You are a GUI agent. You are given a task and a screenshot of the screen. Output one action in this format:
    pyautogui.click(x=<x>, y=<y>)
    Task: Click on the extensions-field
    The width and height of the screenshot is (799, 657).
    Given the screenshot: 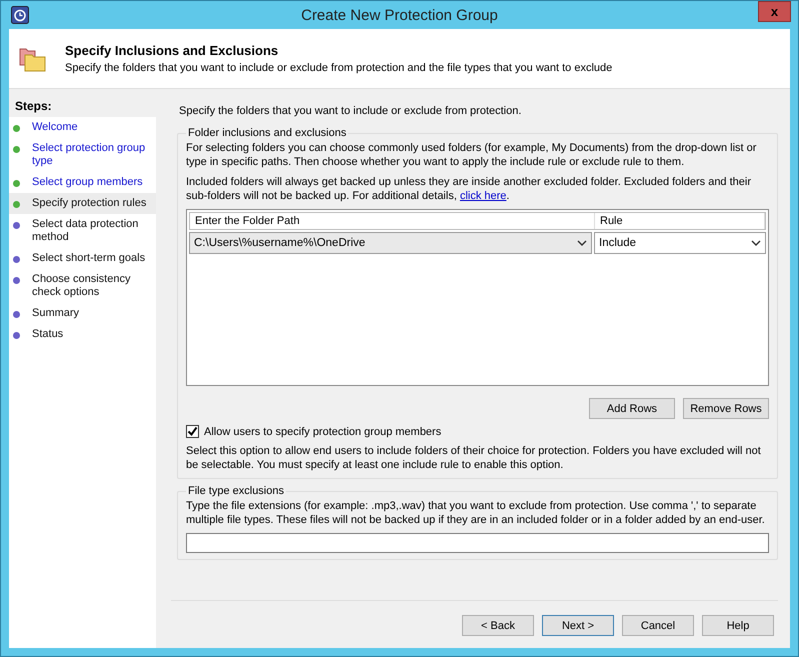 What is the action you would take?
    pyautogui.click(x=477, y=543)
    